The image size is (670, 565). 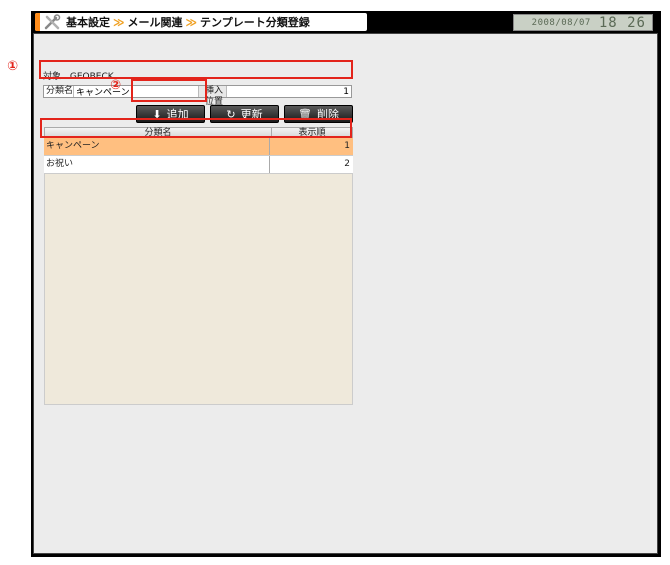 I want to click on column-header-order: 表示順, so click(x=312, y=133).